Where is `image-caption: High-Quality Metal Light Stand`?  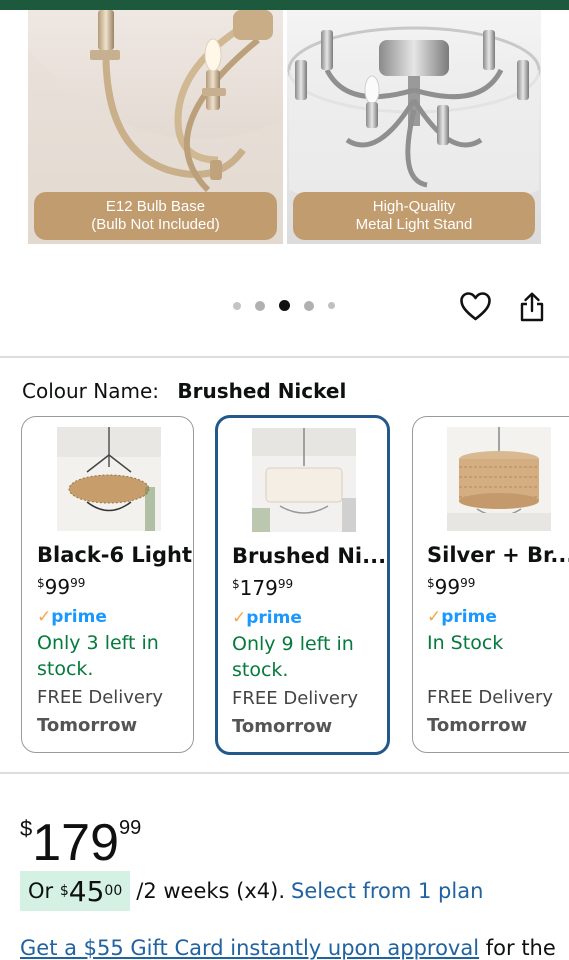 image-caption: High-Quality Metal Light Stand is located at coordinates (414, 216).